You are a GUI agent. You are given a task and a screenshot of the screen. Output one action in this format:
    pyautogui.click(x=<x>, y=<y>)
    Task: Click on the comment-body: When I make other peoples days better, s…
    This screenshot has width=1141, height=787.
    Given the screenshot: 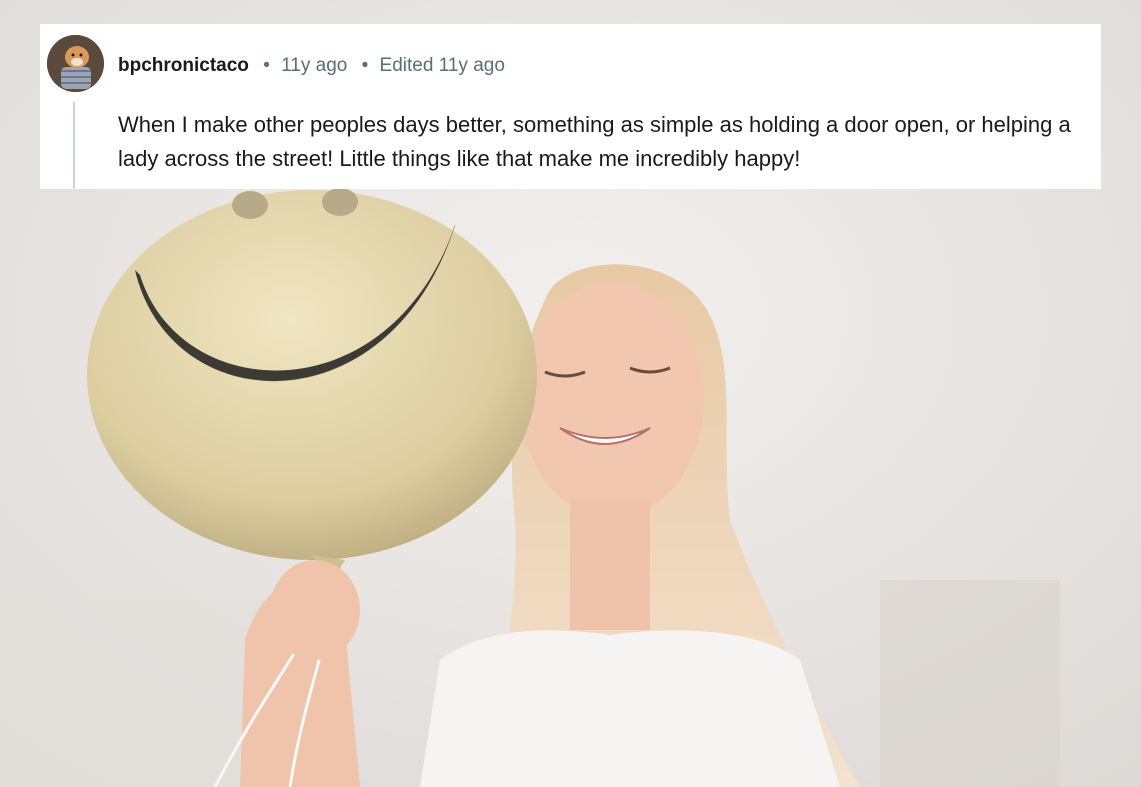 What is the action you would take?
    pyautogui.click(x=594, y=141)
    